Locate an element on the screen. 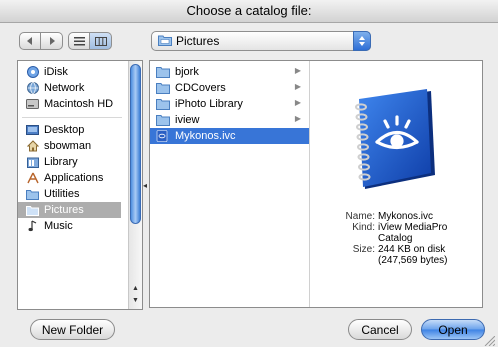 The width and height of the screenshot is (498, 347). hard-drive-icon is located at coordinates (32, 104).